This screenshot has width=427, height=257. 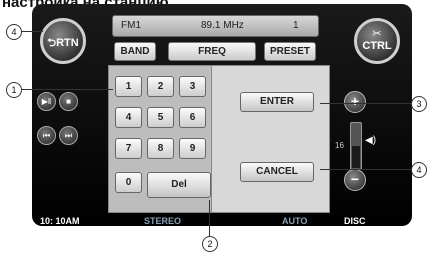 I want to click on status-bar: 10: 10AM STEREO AUTO DISC, so click(x=225, y=222).